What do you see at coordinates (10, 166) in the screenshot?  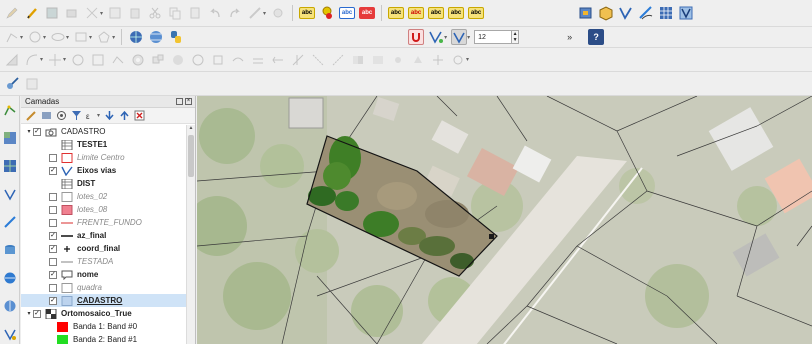 I see `add-mesh-layer-icon` at bounding box center [10, 166].